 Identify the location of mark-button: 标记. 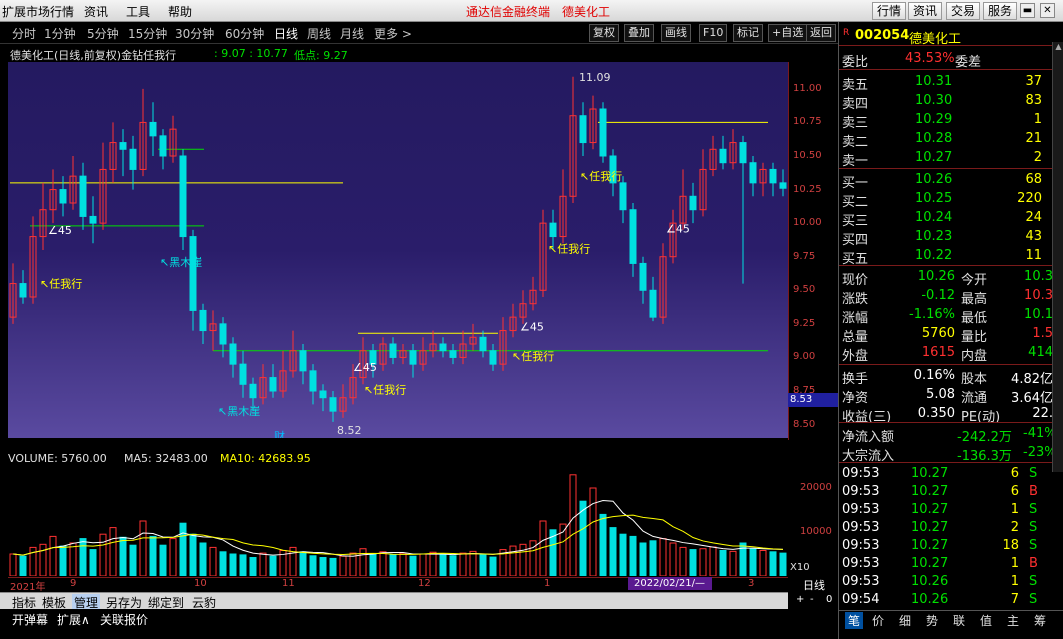
(748, 33).